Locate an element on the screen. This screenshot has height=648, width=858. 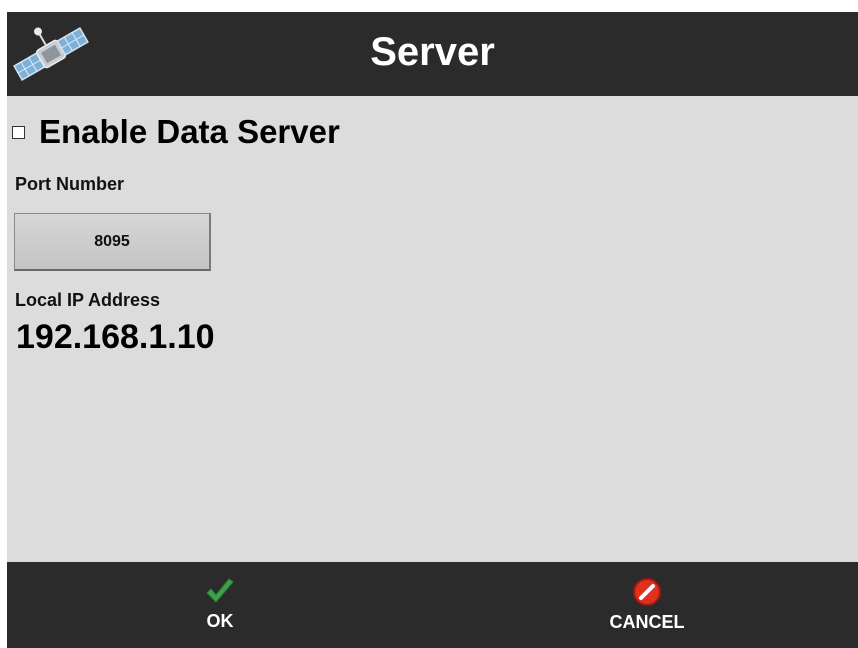
port-number-button: 8095 is located at coordinates (112, 242).